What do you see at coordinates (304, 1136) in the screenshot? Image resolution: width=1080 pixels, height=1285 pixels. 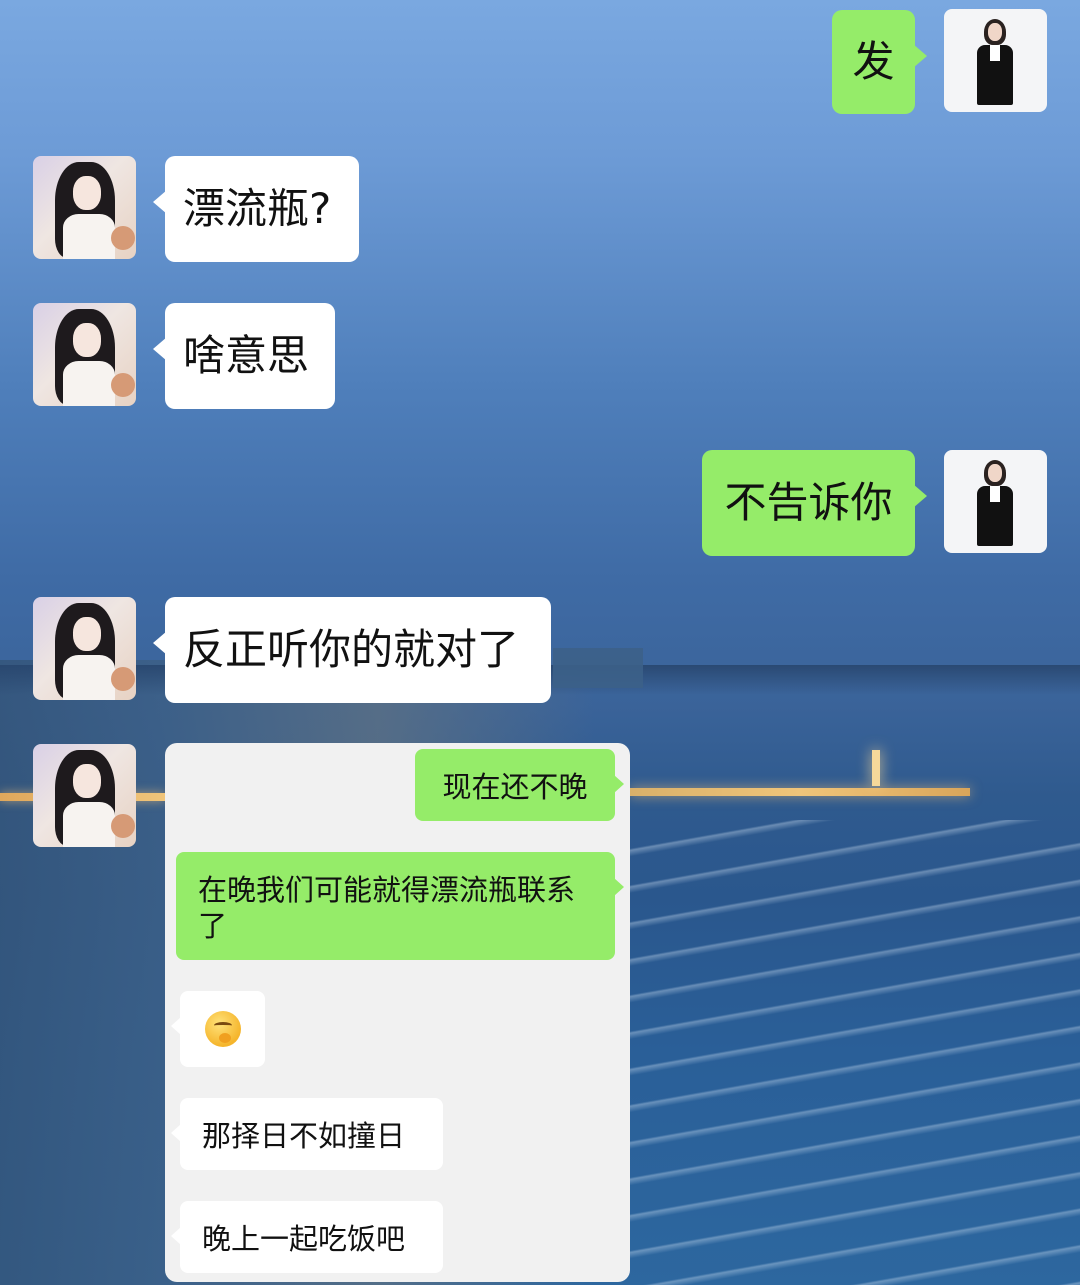 I see `forwarded-message-text: 那择日不如撞日` at bounding box center [304, 1136].